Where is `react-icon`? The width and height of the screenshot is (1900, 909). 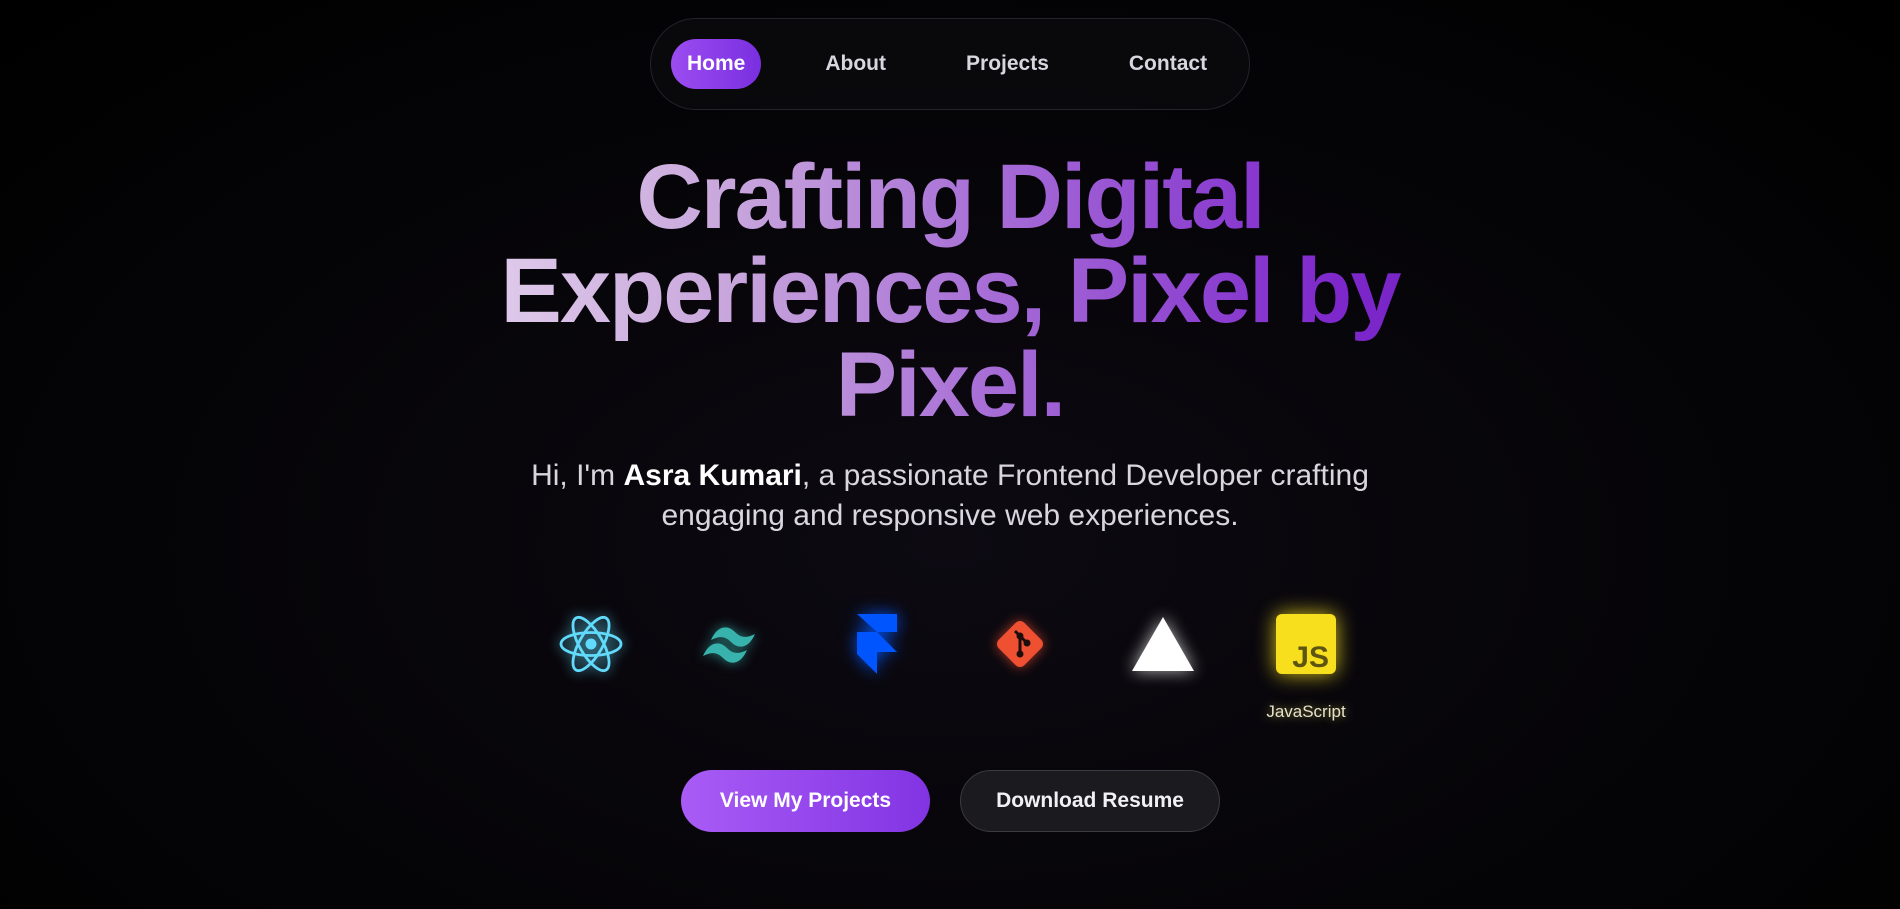
react-icon is located at coordinates (591, 644).